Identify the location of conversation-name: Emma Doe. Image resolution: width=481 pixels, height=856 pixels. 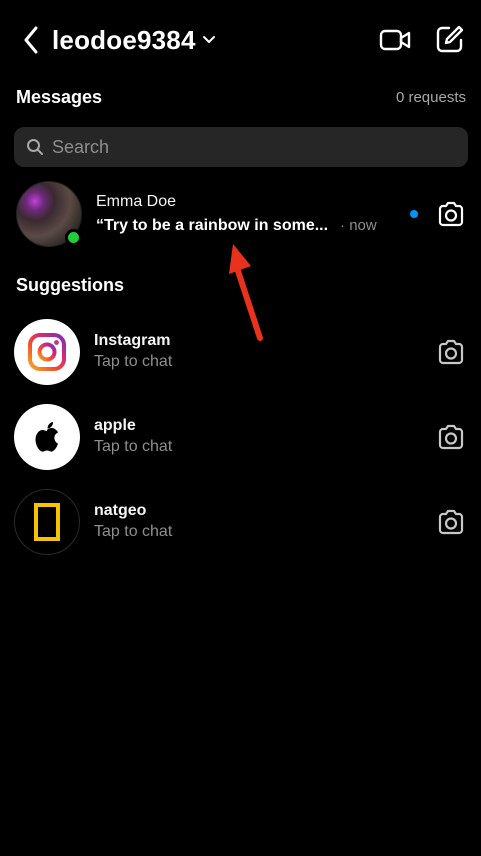
(136, 201).